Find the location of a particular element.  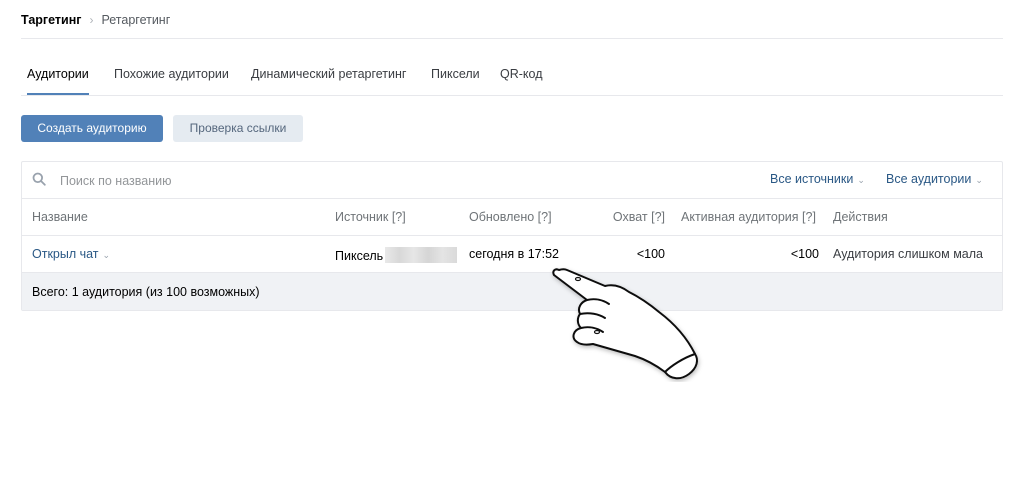

create-audience-button: Создать аудиторию is located at coordinates (92, 128).